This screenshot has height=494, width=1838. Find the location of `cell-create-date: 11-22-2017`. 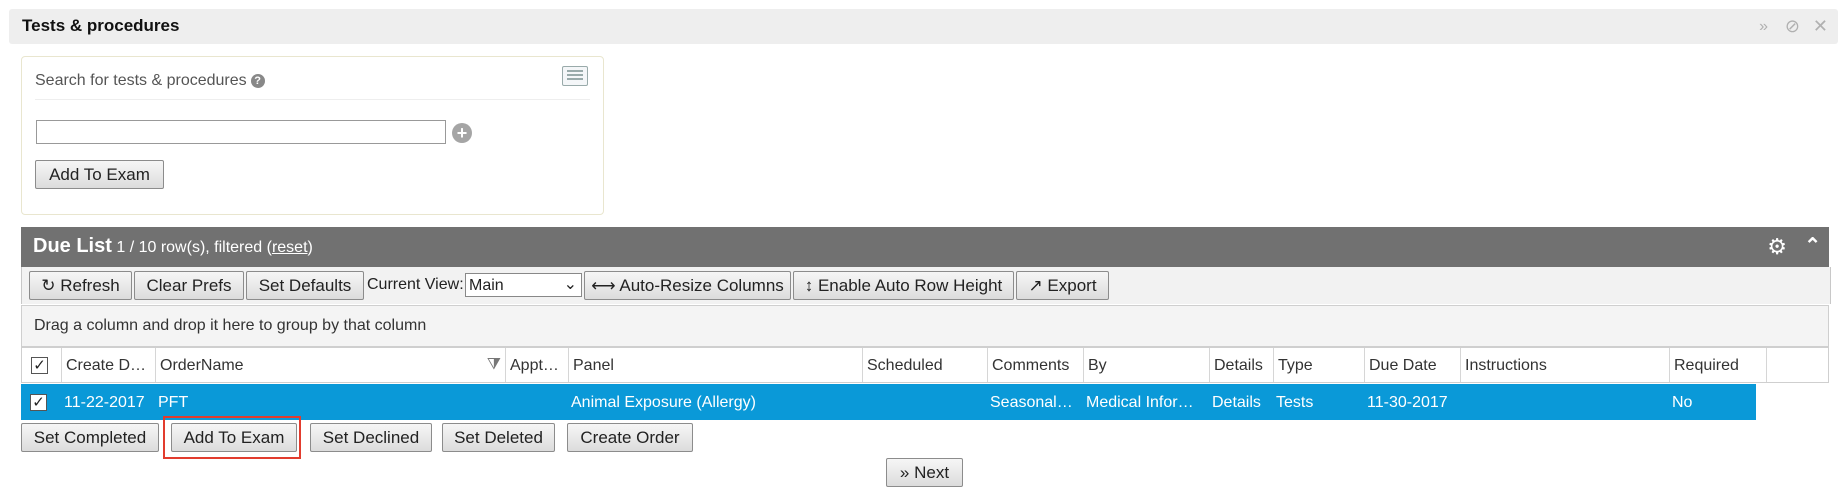

cell-create-date: 11-22-2017 is located at coordinates (104, 402).